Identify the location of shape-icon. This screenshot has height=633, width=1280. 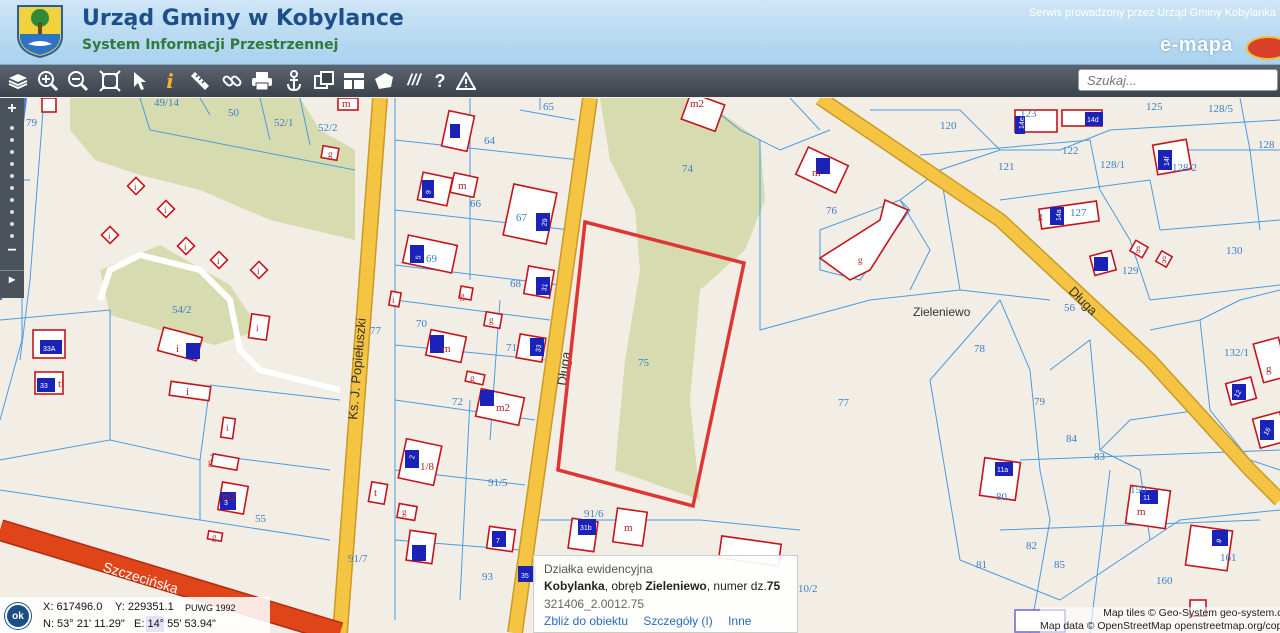
(384, 81).